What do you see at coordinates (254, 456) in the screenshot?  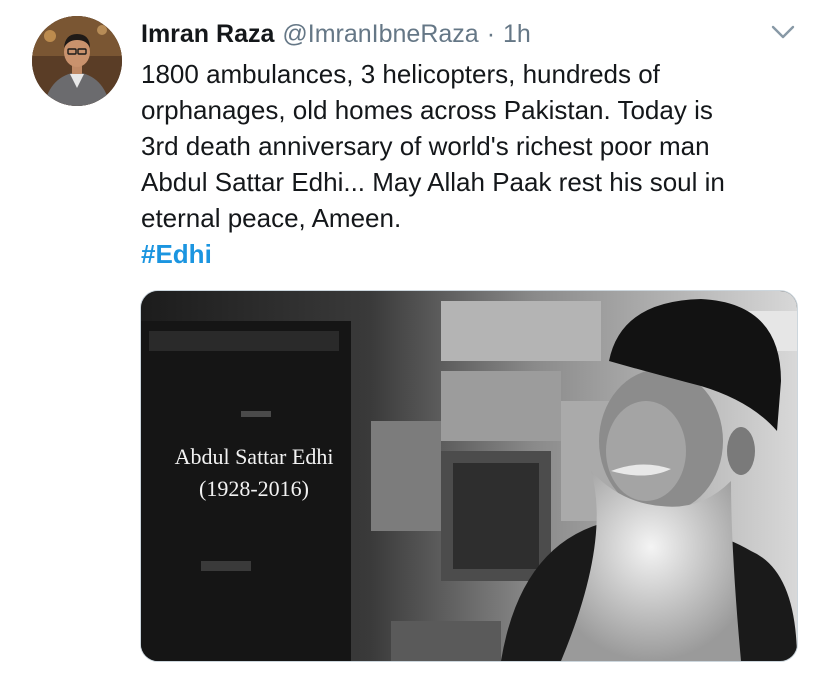 I see `caption-name: Abdul Sattar Edhi` at bounding box center [254, 456].